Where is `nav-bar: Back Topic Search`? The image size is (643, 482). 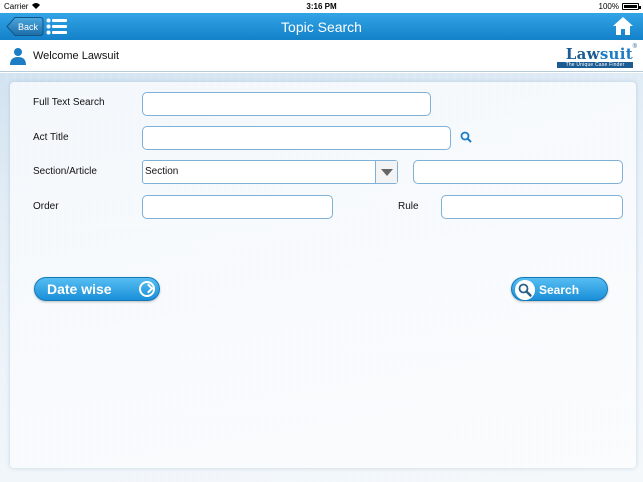 nav-bar: Back Topic Search is located at coordinates (321, 26).